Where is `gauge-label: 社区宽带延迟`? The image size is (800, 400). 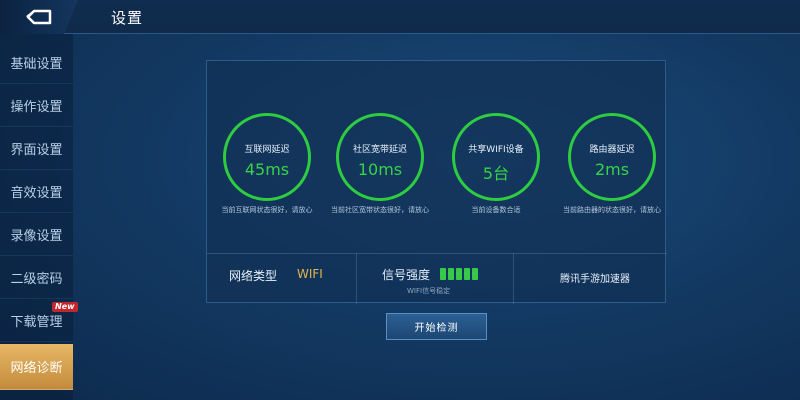 gauge-label: 社区宽带延迟 is located at coordinates (379, 150).